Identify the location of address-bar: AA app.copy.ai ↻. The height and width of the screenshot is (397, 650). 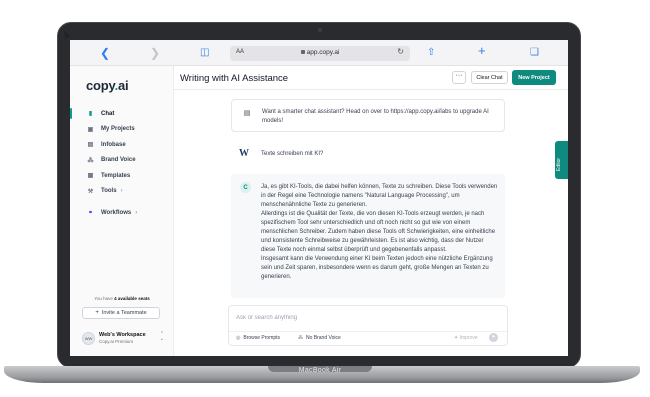
(320, 53).